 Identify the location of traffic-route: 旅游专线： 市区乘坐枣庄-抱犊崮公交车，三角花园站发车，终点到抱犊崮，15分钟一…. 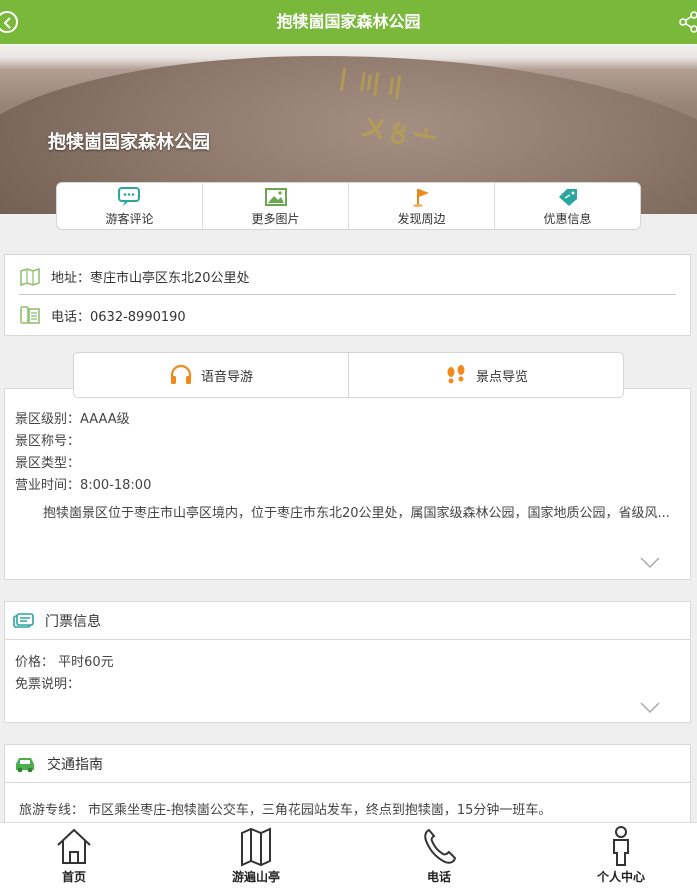
(285, 810).